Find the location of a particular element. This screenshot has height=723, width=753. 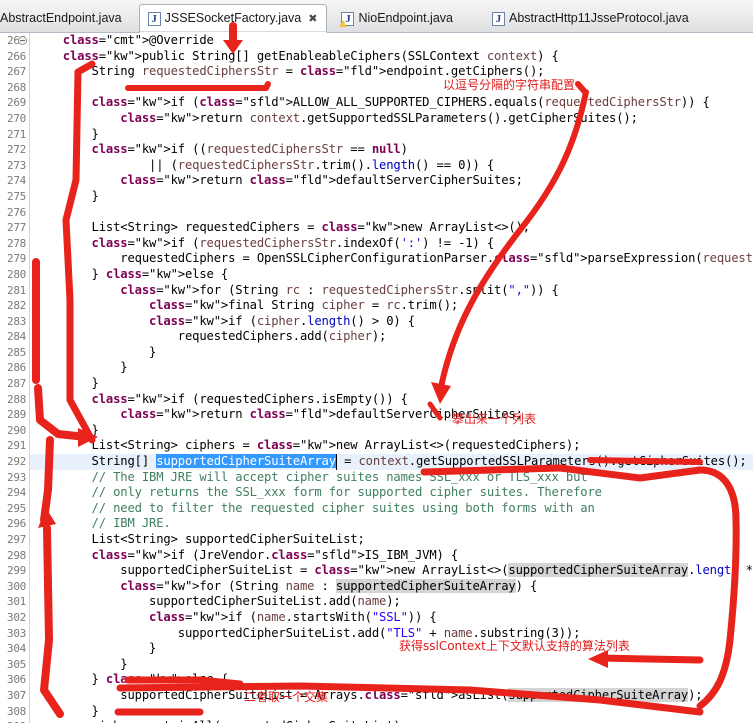

line-number: 298 is located at coordinates (16, 555).